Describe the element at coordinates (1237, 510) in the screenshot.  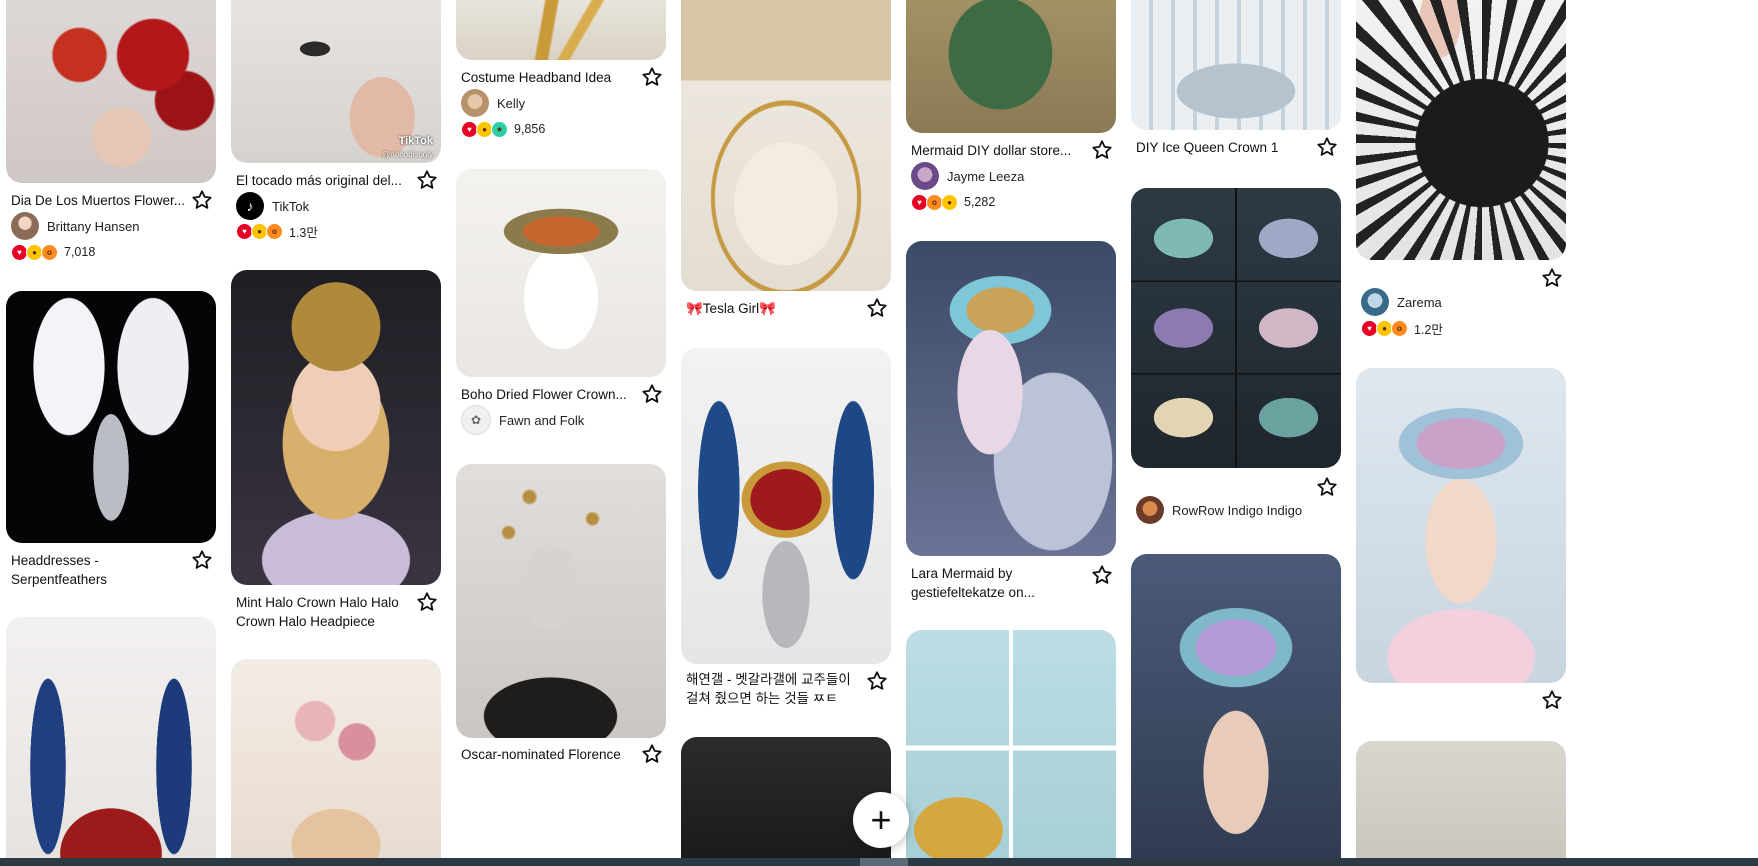
I see `author-name: RowRow Indigo Indigo` at that location.